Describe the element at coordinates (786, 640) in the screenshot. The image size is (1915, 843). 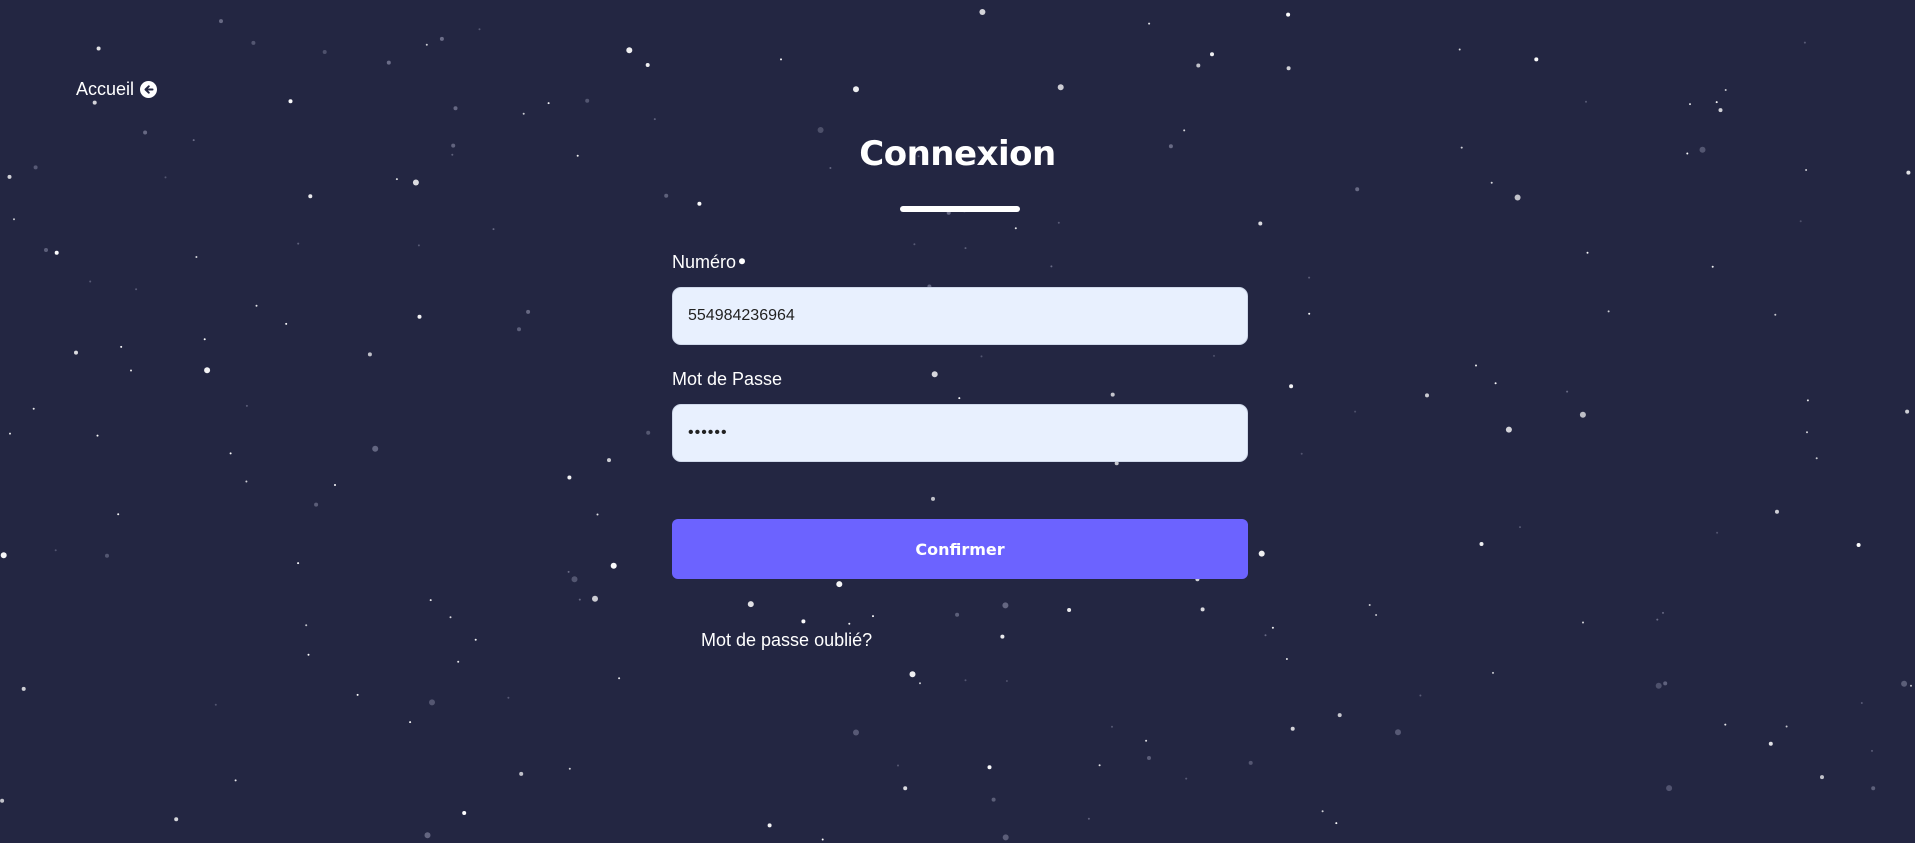
I see `forgot-password-link: Mot de passe oublié?` at that location.